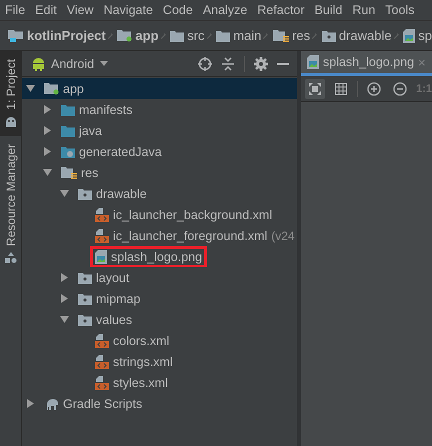 The height and width of the screenshot is (446, 432). Describe the element at coordinates (68, 152) in the screenshot. I see `generated-folder-icon` at that location.